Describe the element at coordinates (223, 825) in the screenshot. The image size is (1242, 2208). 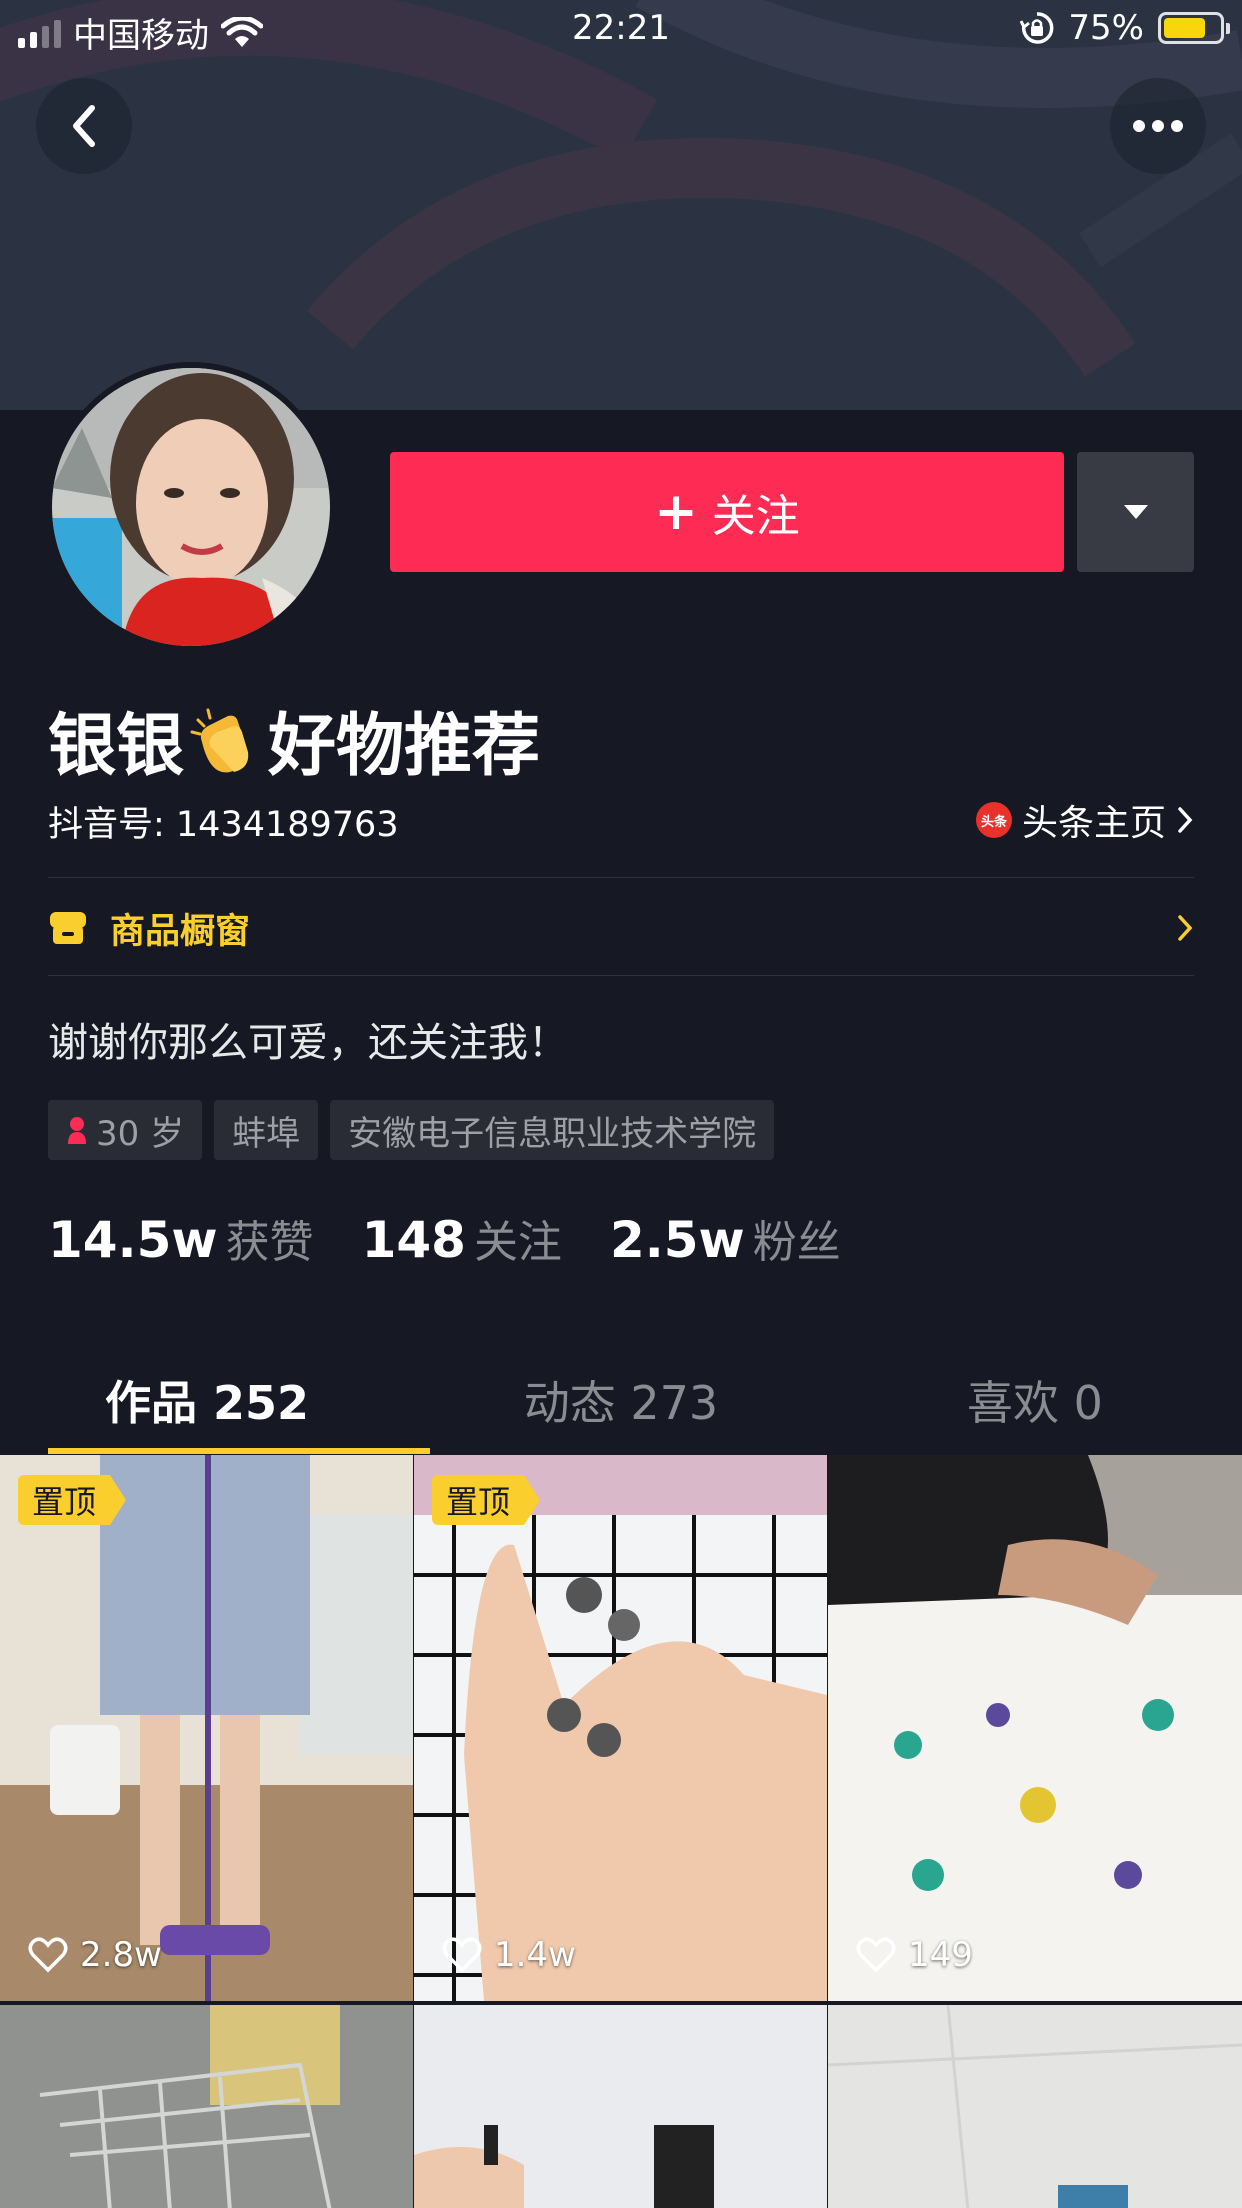
I see `douyin-id: 抖音号: 1434189763` at that location.